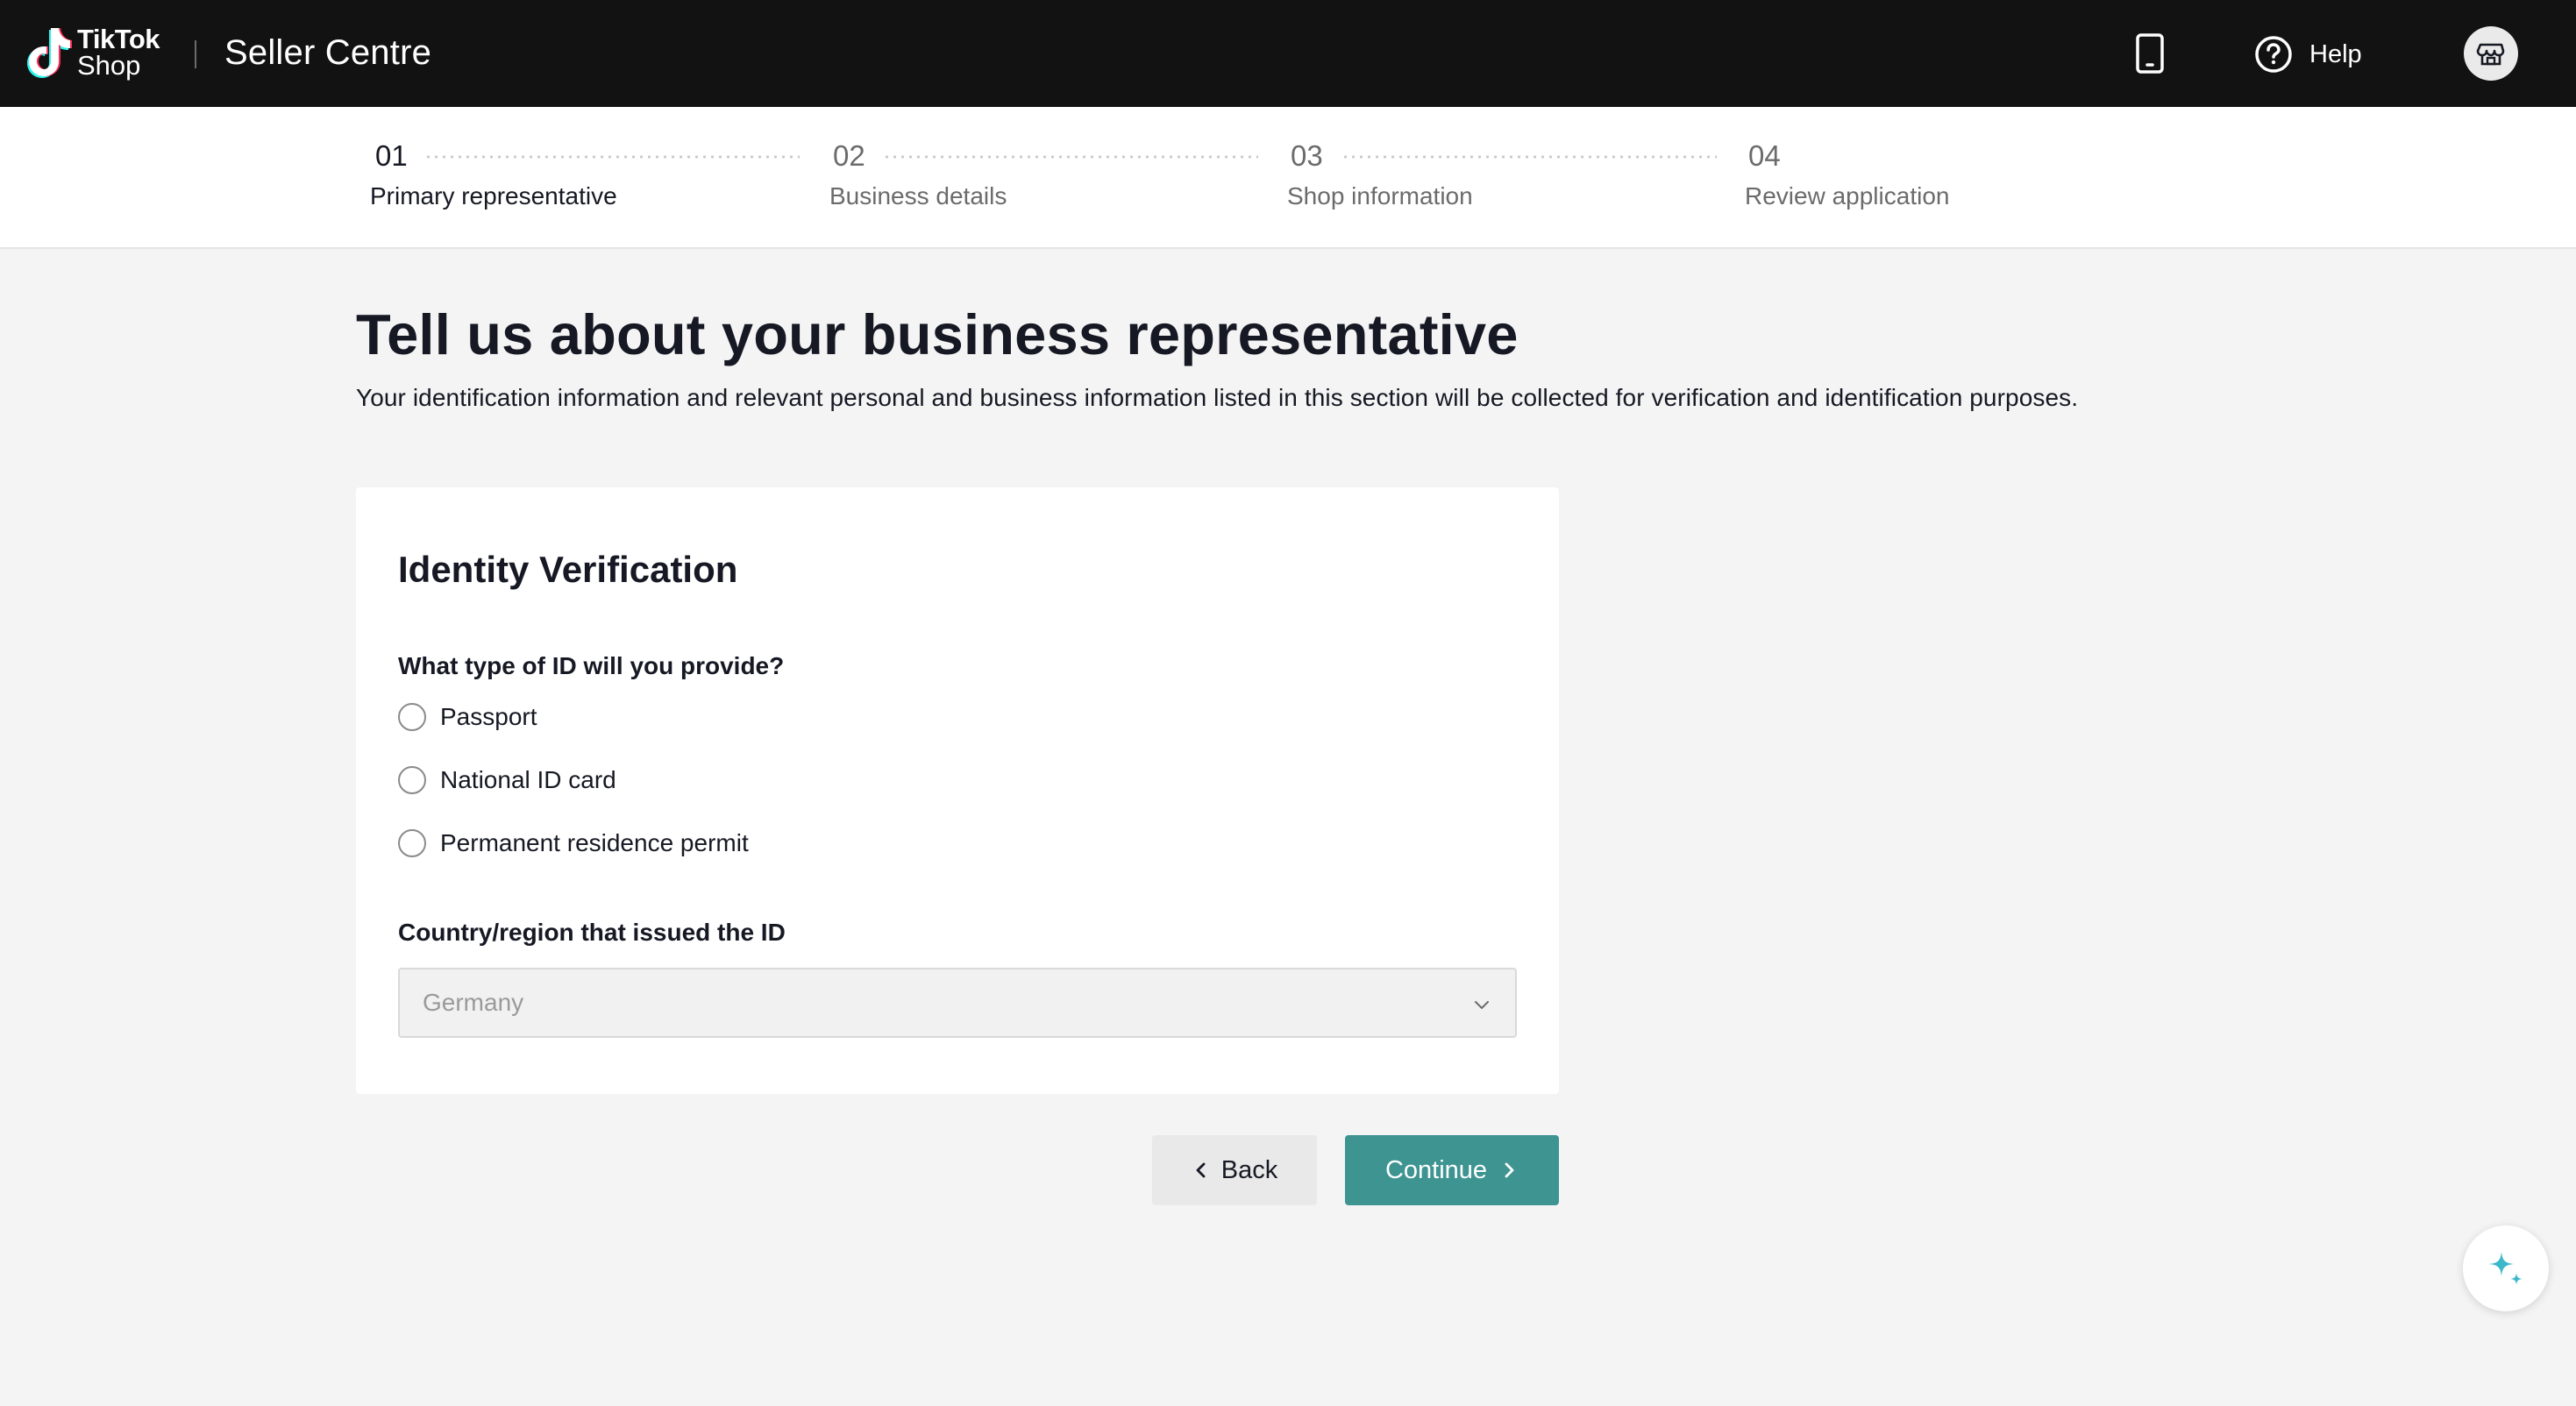 This screenshot has width=2576, height=1406. I want to click on store-icon, so click(2490, 54).